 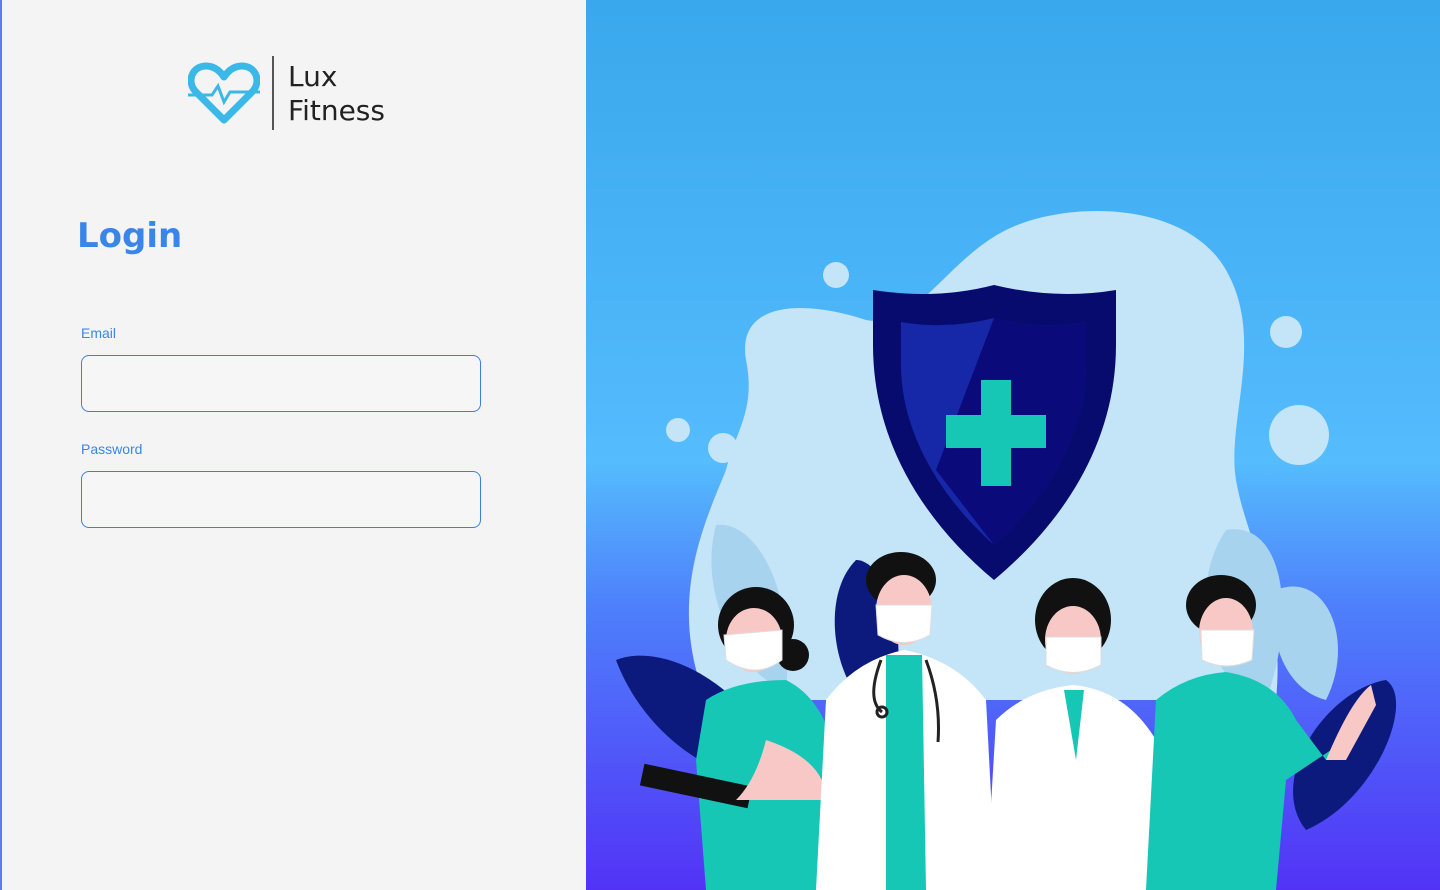 I want to click on brand-name-line2: Fitness, so click(x=336, y=110).